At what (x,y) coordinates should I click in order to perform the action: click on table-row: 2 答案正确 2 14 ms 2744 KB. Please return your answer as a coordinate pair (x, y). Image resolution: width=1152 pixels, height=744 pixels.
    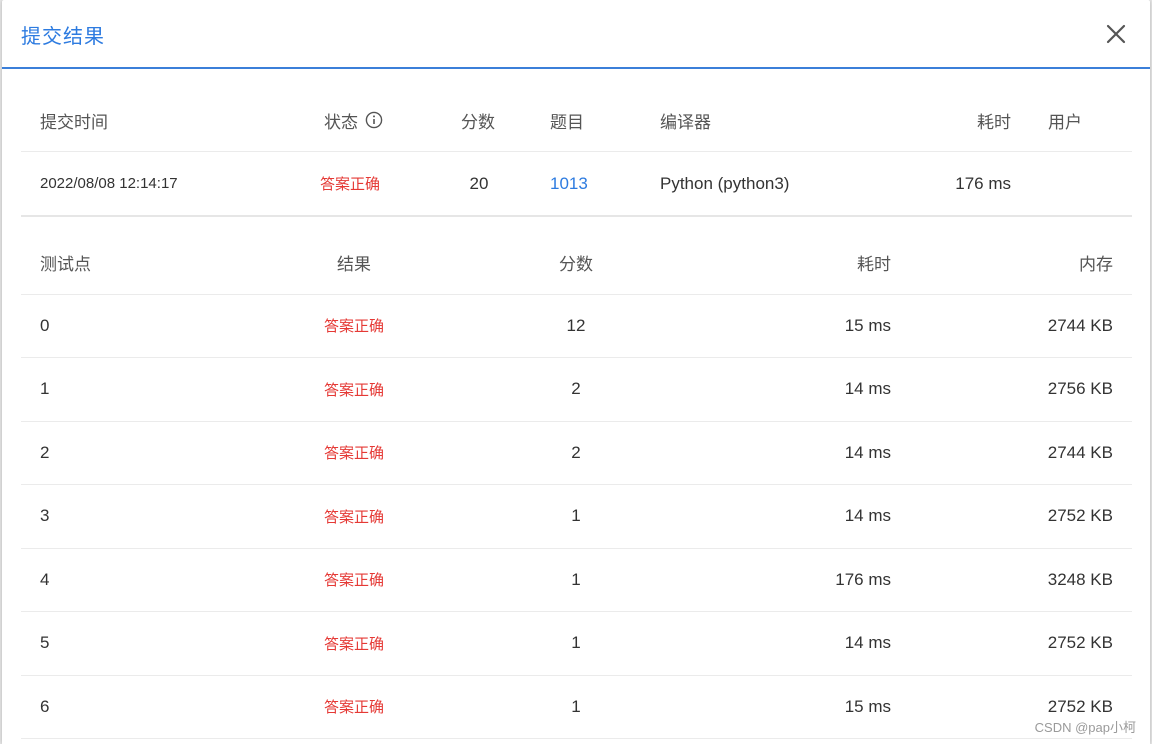
    Looking at the image, I should click on (576, 453).